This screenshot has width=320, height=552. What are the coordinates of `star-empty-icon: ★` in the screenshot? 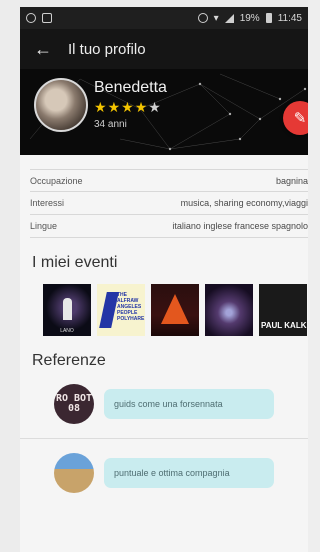 It's located at (155, 107).